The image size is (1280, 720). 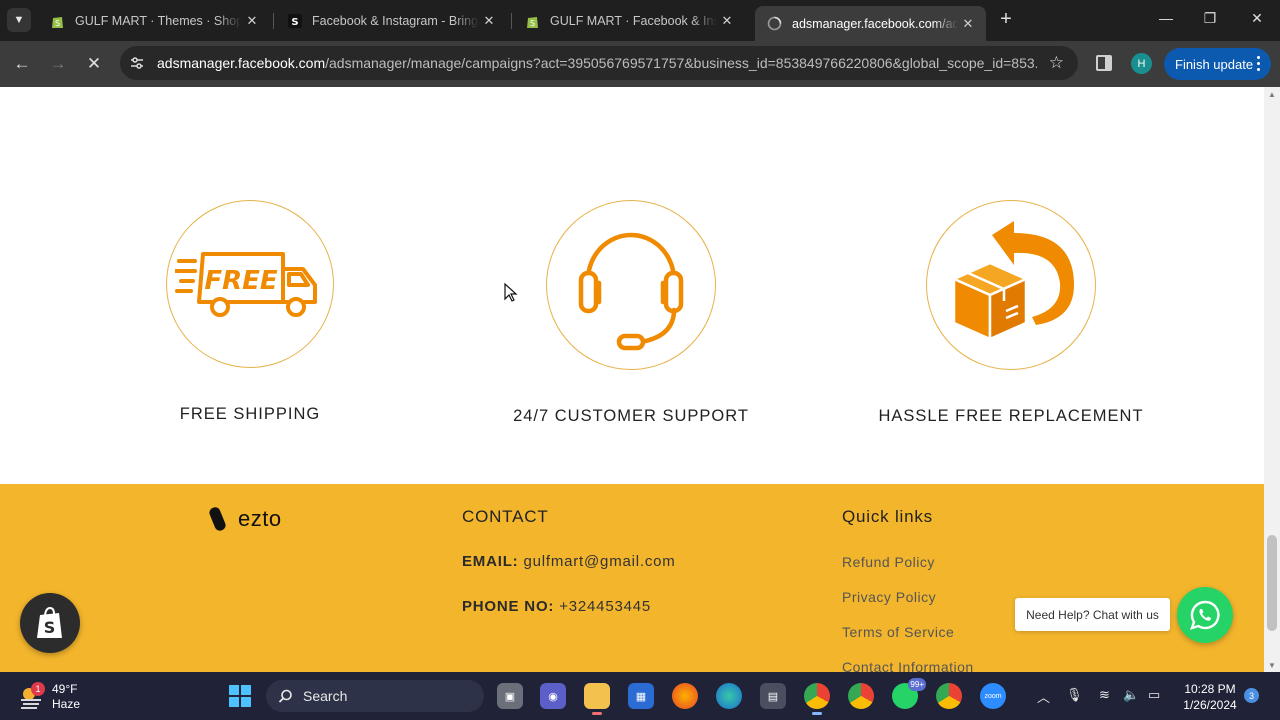 What do you see at coordinates (993, 696) in the screenshot?
I see `zoom-icon: zoom` at bounding box center [993, 696].